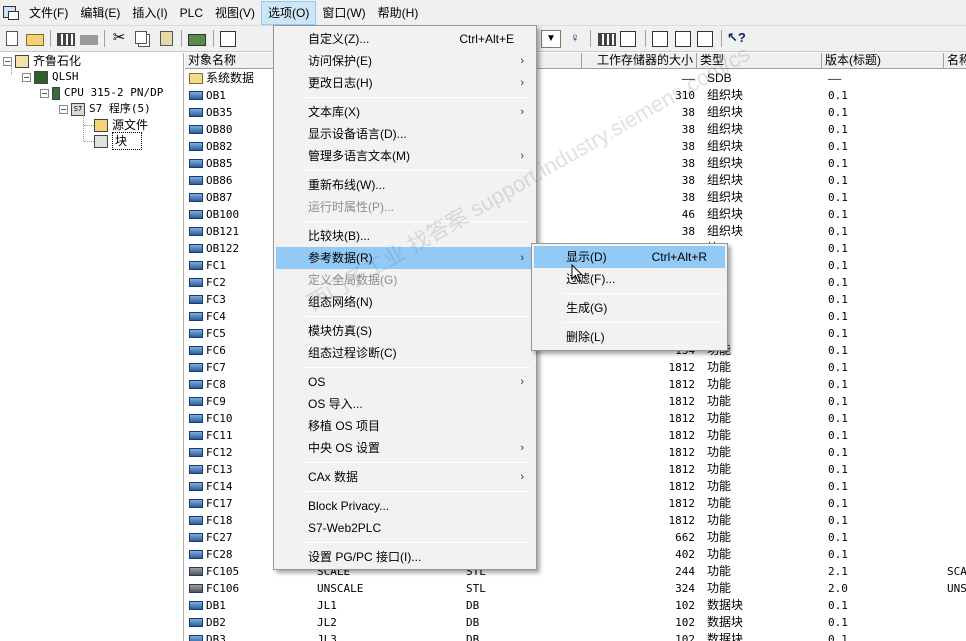 Image resolution: width=966 pixels, height=641 pixels. I want to click on tree-item-station: − QLSH, so click(50, 77).